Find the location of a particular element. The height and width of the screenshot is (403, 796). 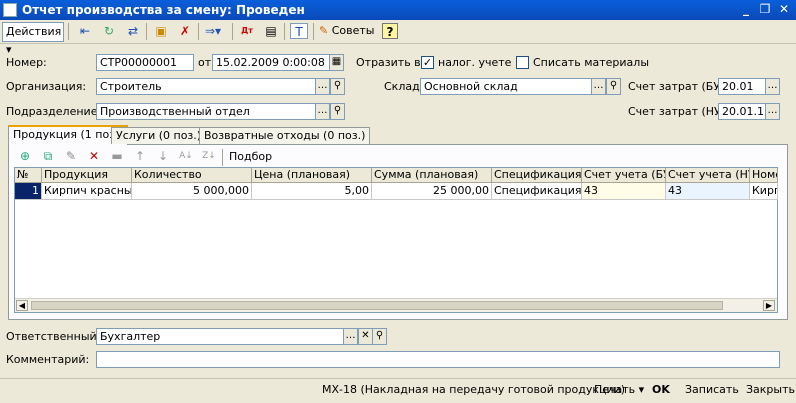

tips-button: ✎ Советы is located at coordinates (346, 31).